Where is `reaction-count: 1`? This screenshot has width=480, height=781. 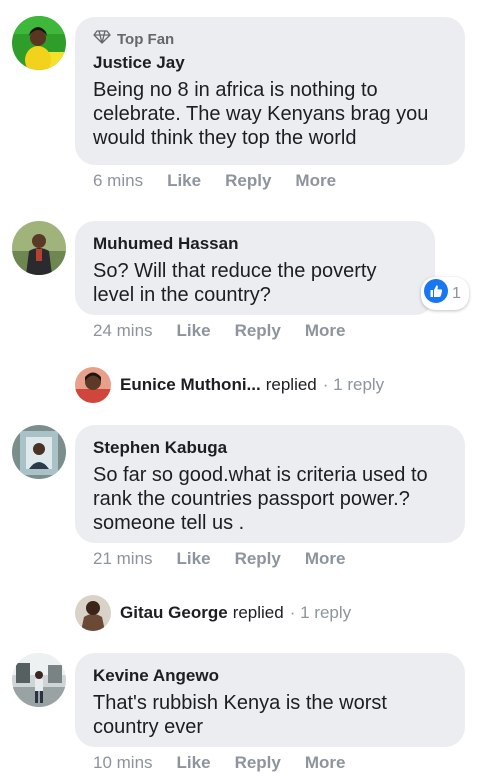 reaction-count: 1 is located at coordinates (456, 293).